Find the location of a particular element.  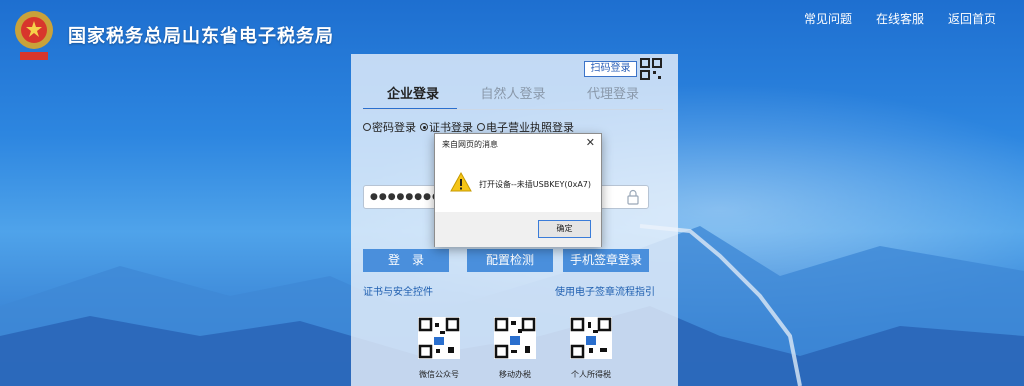

lock-icon is located at coordinates (633, 197).